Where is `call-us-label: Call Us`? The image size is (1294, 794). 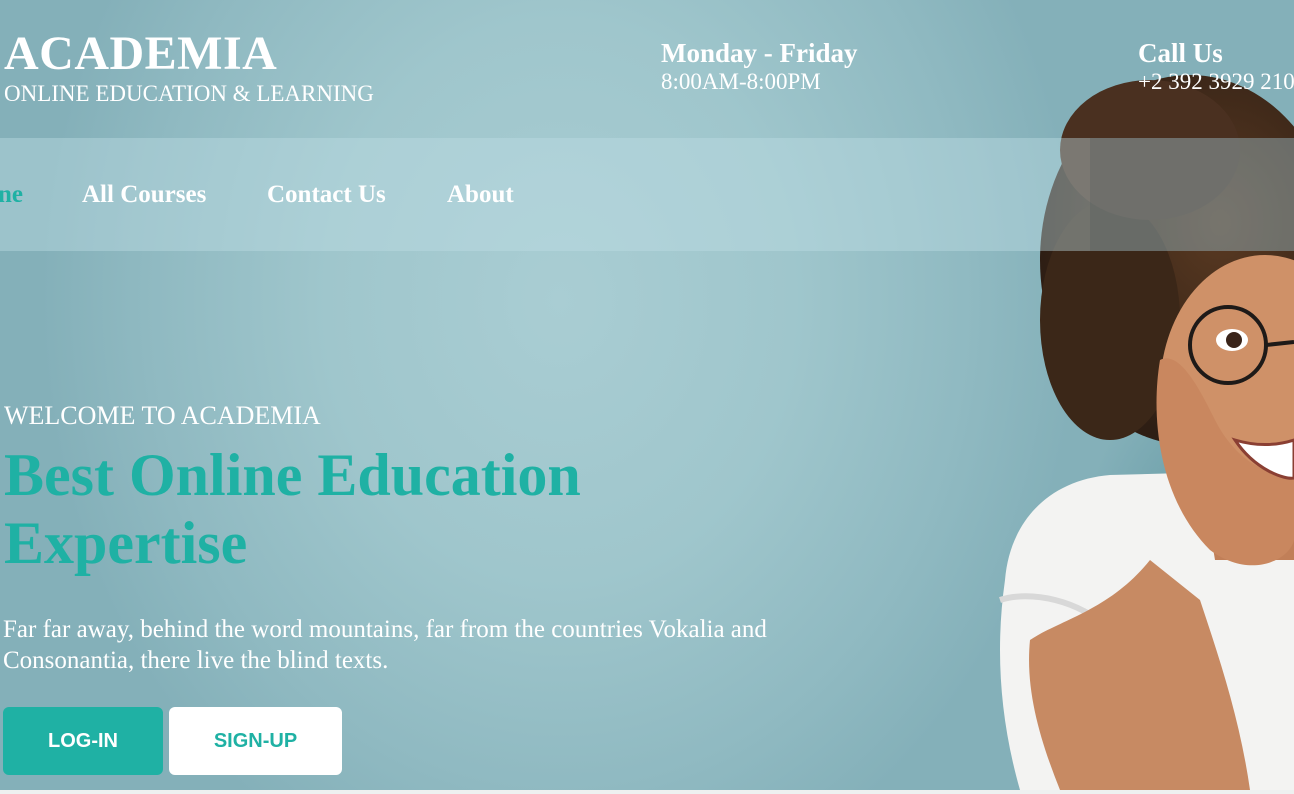 call-us-label: Call Us is located at coordinates (1180, 53).